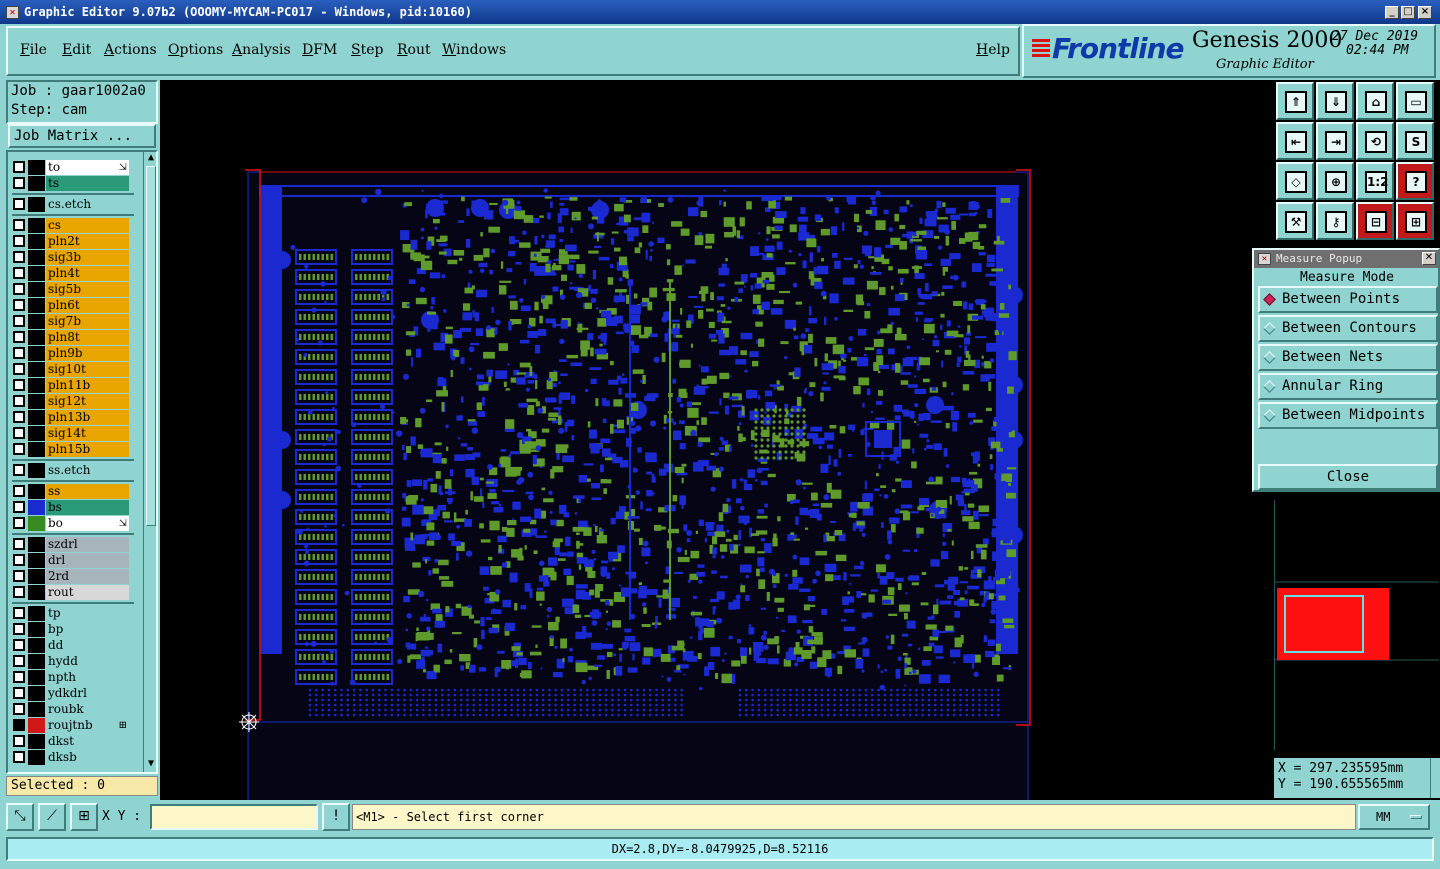  I want to click on measure-snap-icon: ⟋, so click(52, 817).